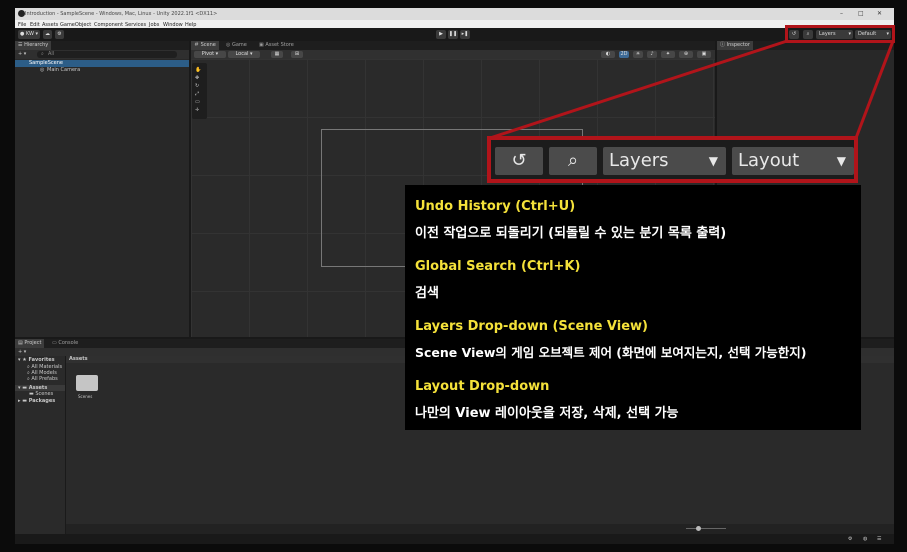 This screenshot has height=552, width=907. Describe the element at coordinates (531, 326) in the screenshot. I see `tip-heading: Layers Drop-down (Scene View)` at that location.